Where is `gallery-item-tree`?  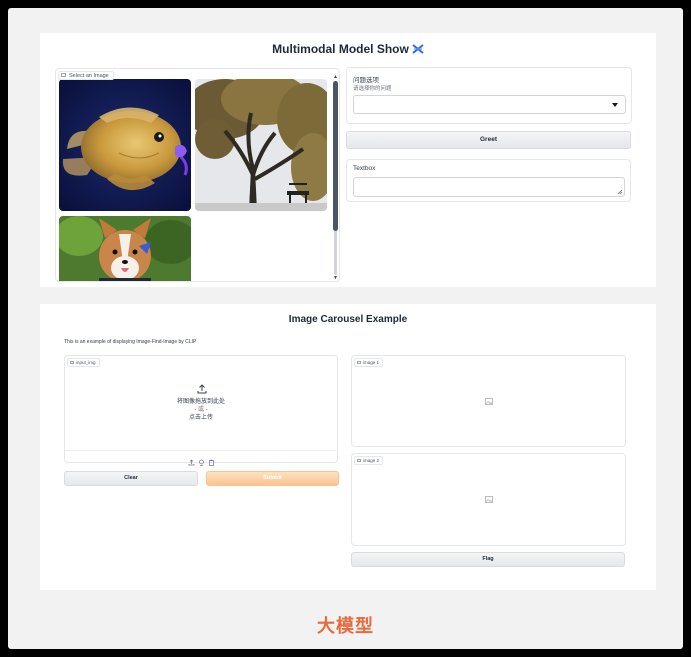
gallery-item-tree is located at coordinates (261, 145).